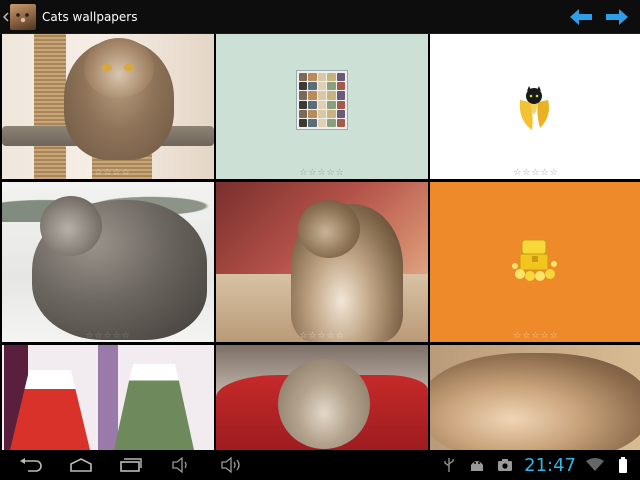  Describe the element at coordinates (477, 465) in the screenshot. I see `android-debug-icon` at that location.